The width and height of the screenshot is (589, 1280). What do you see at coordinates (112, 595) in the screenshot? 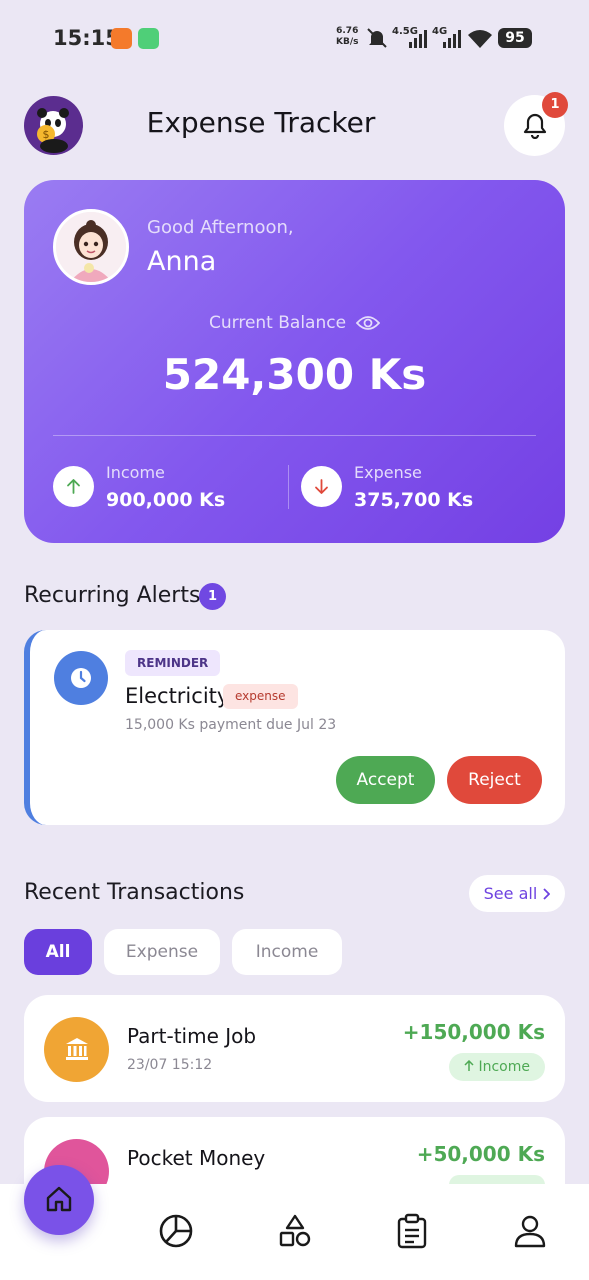
I see `recurring-alerts-title: Recurring Alerts` at bounding box center [112, 595].